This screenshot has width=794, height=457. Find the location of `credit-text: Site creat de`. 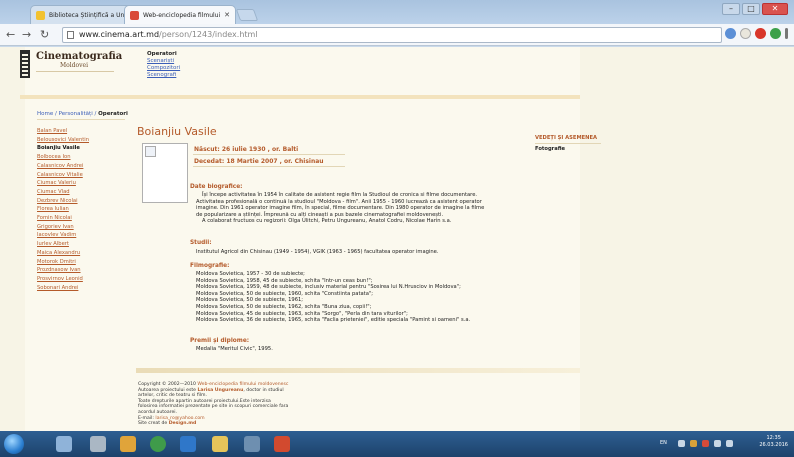

credit-text: Site creat de is located at coordinates (153, 424).